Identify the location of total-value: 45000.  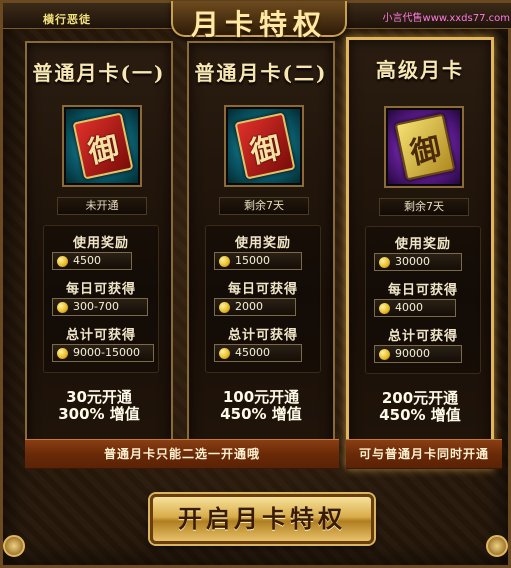
(258, 353).